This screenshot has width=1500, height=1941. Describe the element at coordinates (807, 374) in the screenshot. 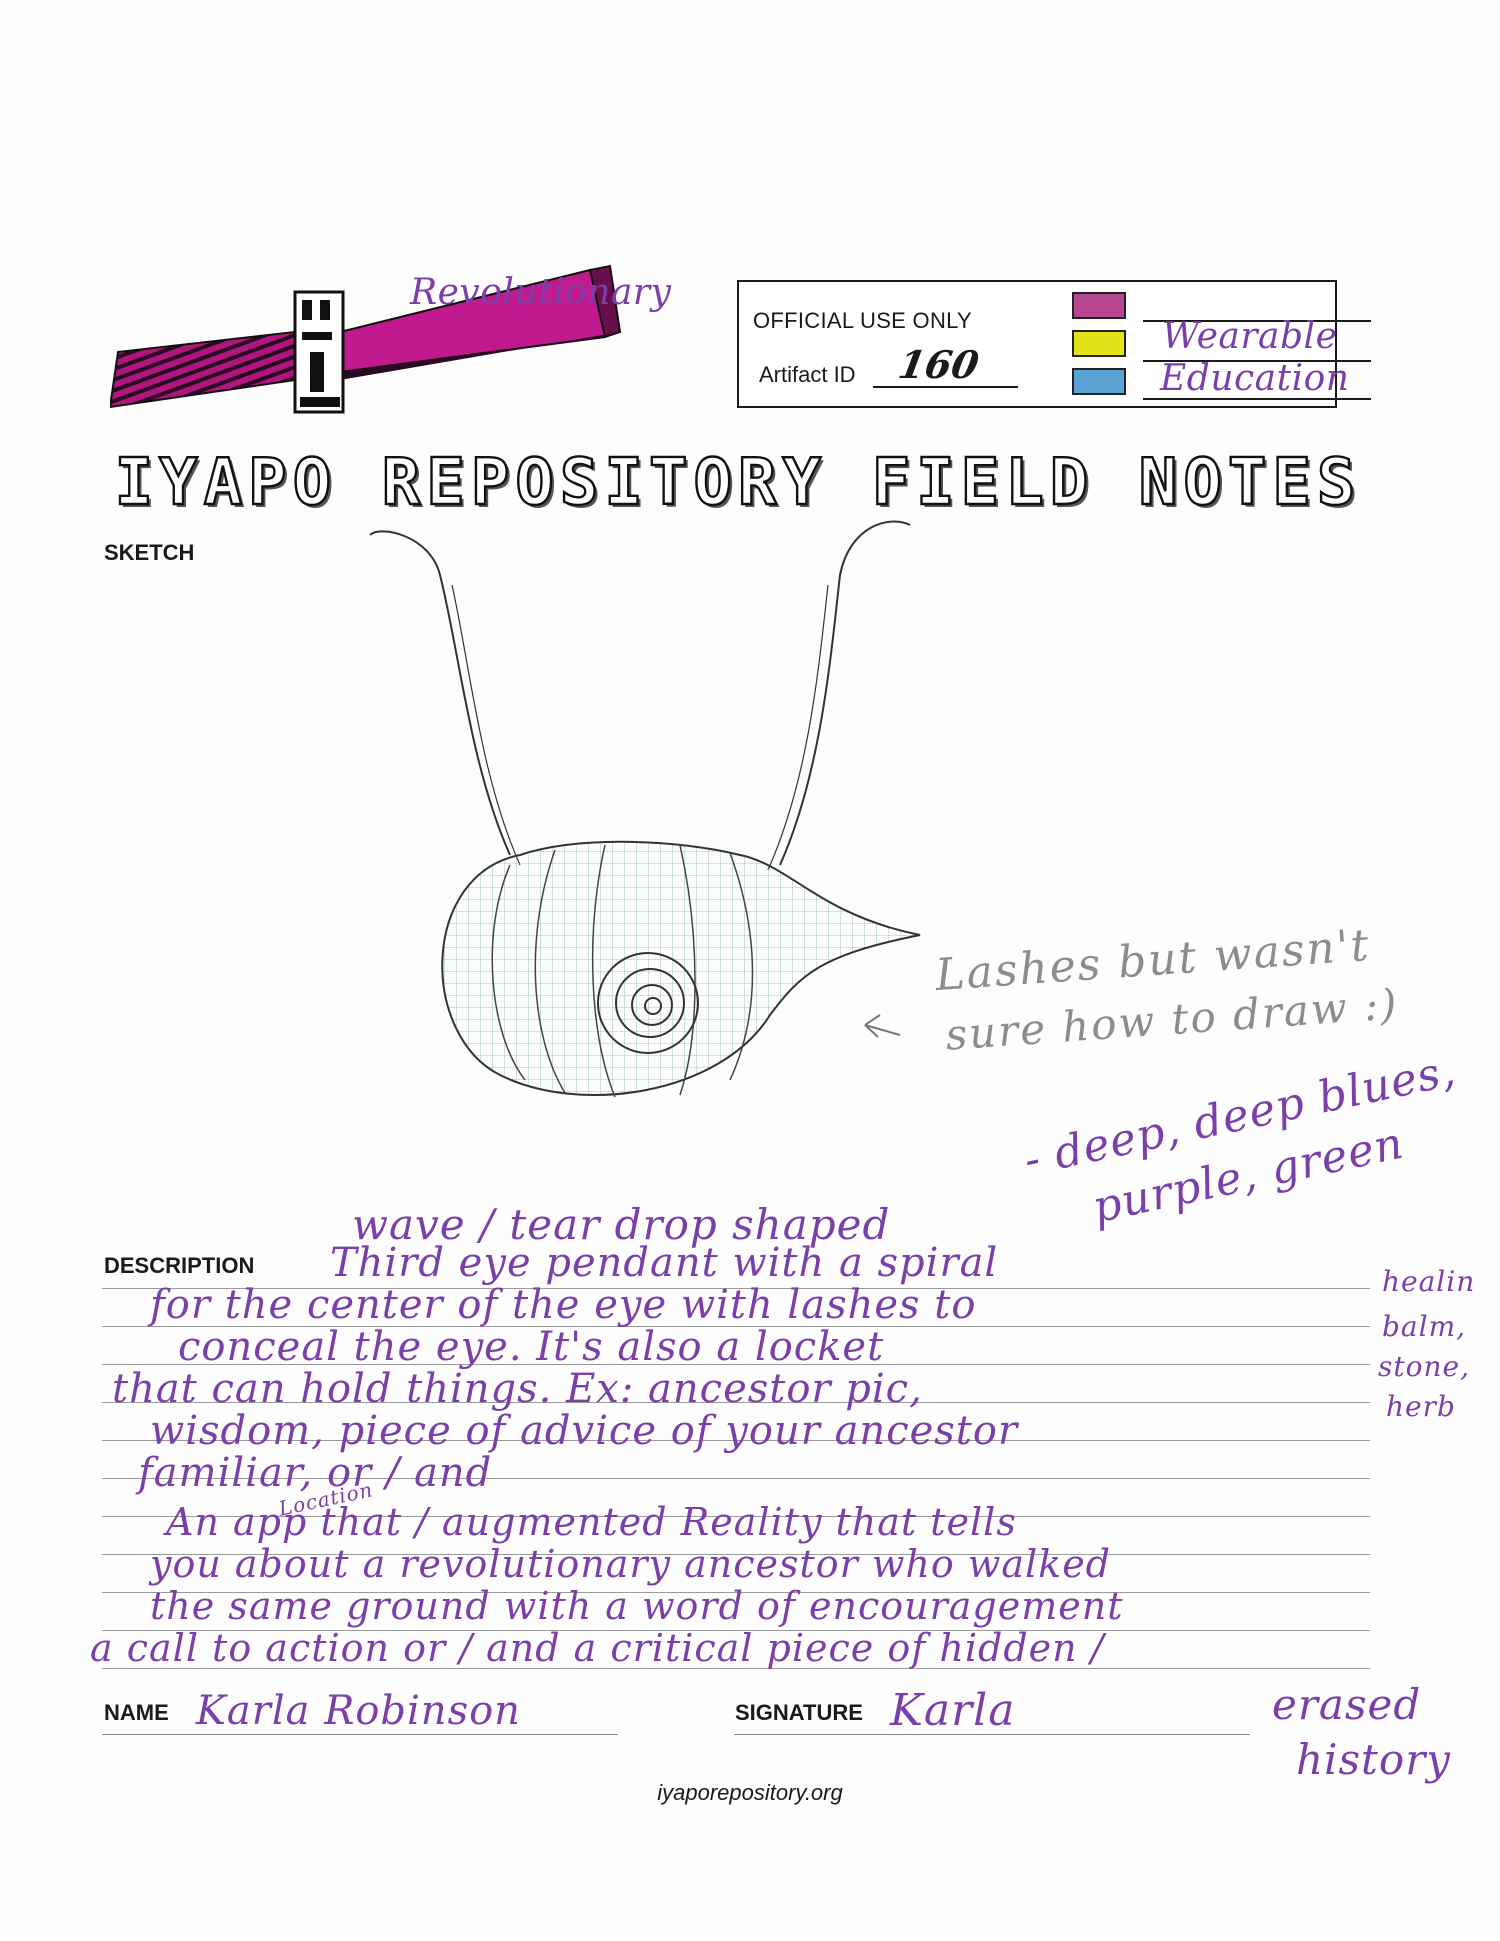

I see `artifact-id-label: Artifact ID` at that location.